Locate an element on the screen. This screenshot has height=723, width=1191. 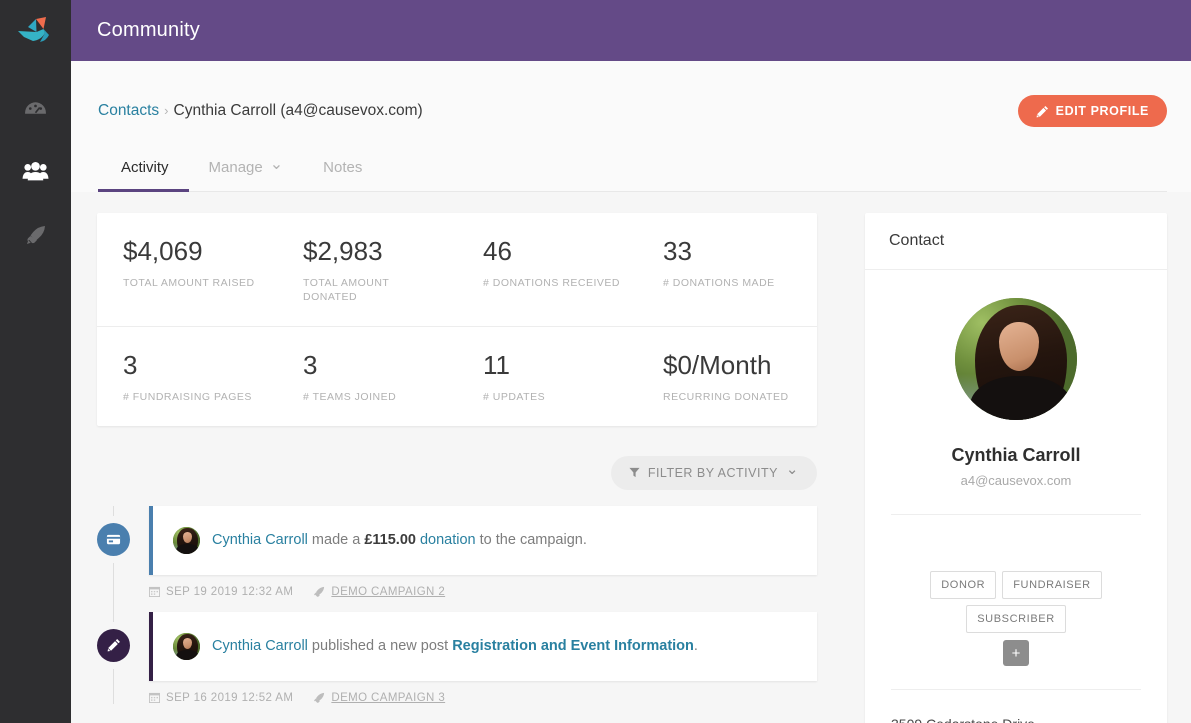
filter-label: FILTER BY ACTIVITY is located at coordinates (712, 472).